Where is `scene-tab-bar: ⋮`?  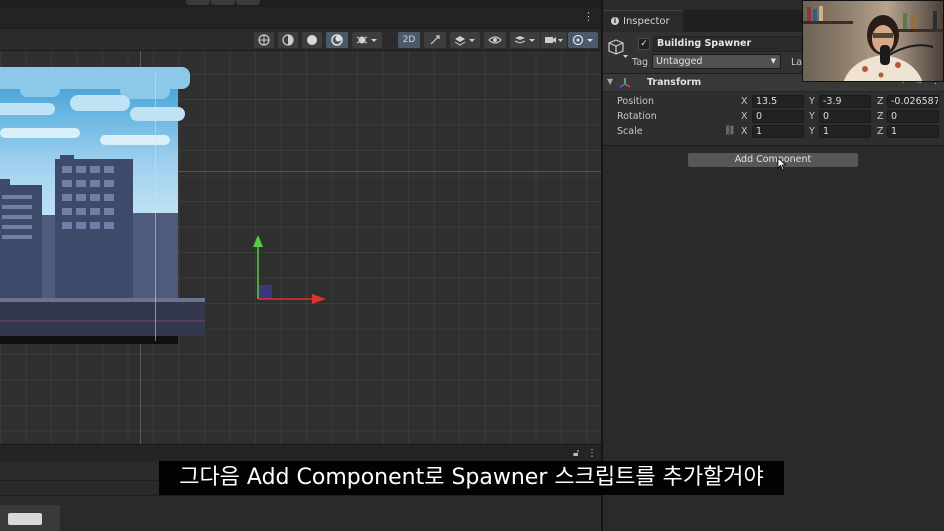 scene-tab-bar: ⋮ is located at coordinates (301, 18).